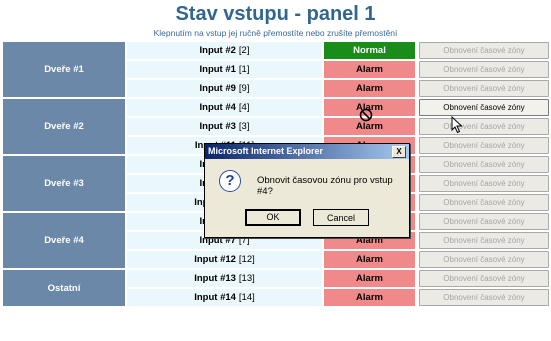  What do you see at coordinates (307, 151) in the screenshot?
I see `dialog-title: Microsoft Internet Explorer` at bounding box center [307, 151].